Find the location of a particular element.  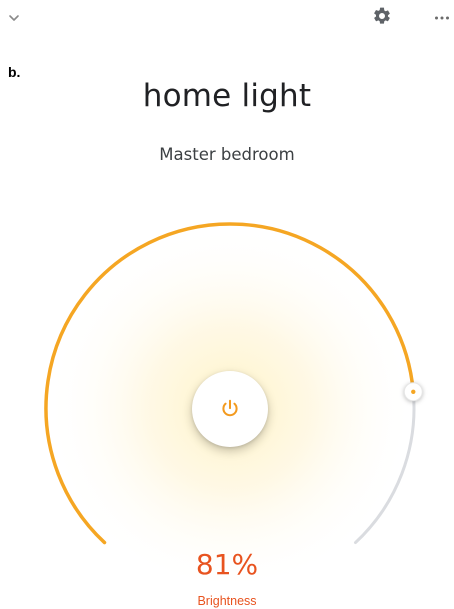

power-icon is located at coordinates (230, 408).